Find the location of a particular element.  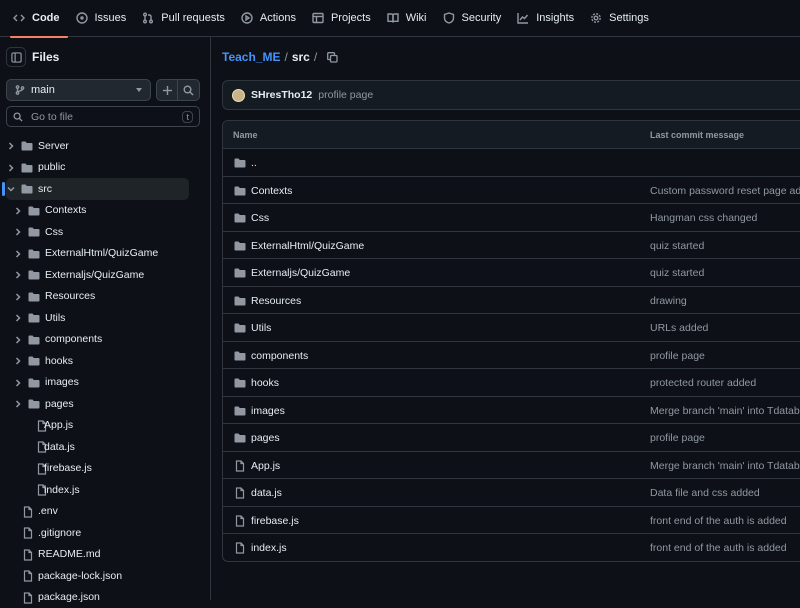

table-row: Externaljs/QuizGame quiz started is located at coordinates (511, 273).